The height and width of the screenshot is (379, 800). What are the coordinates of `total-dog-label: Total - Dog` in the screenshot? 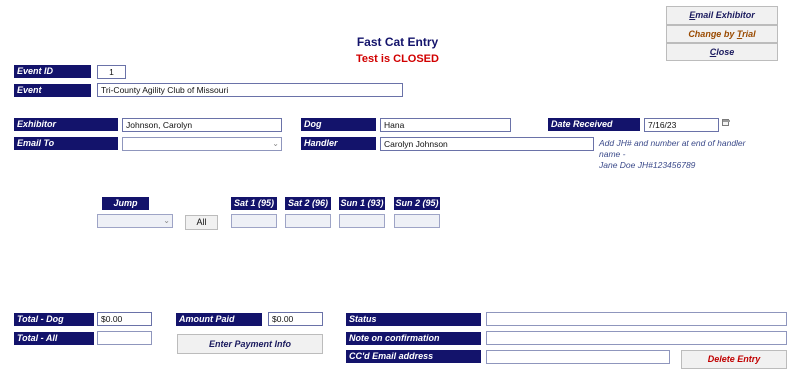 It's located at (54, 319).